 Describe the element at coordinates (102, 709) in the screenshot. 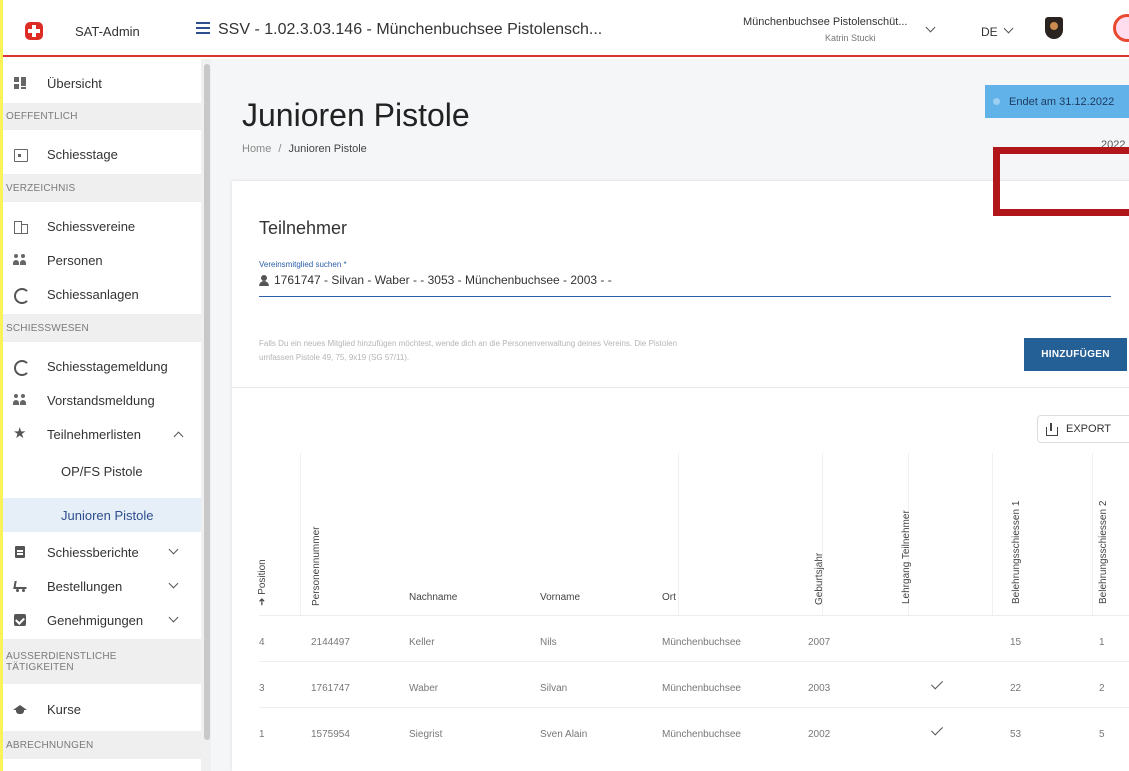

I see `sidebar-item-kurse: Kurse` at that location.